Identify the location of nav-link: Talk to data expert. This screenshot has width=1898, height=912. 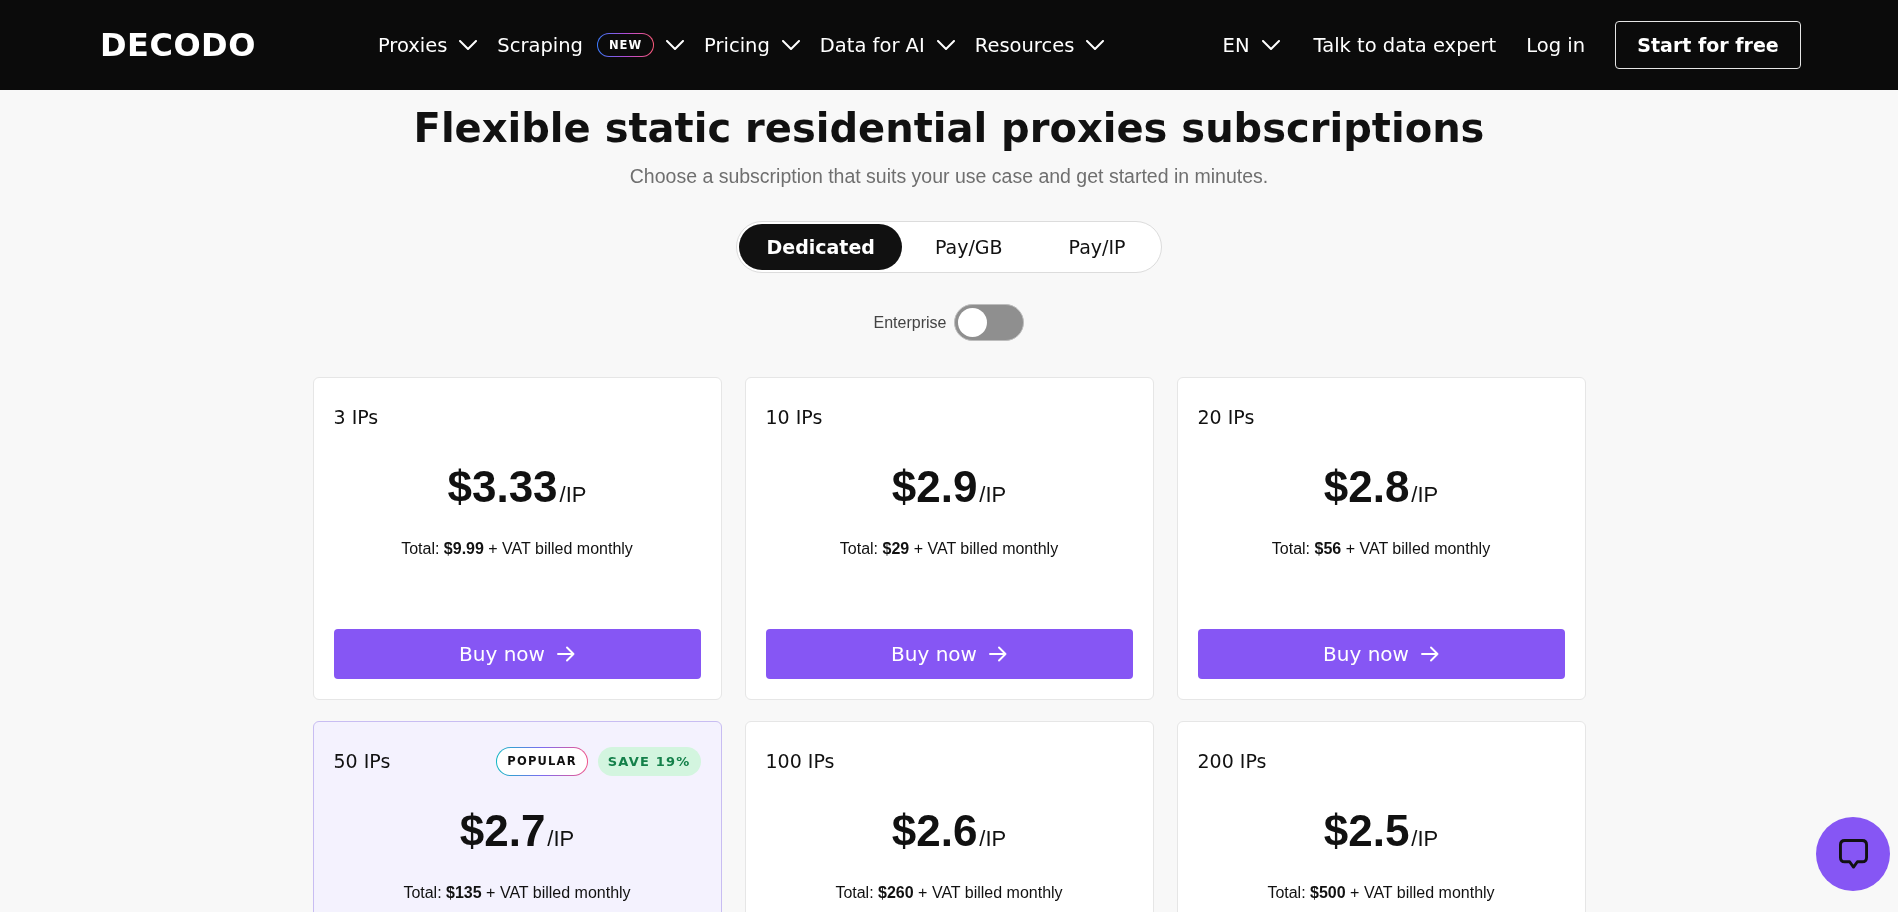
(1405, 45).